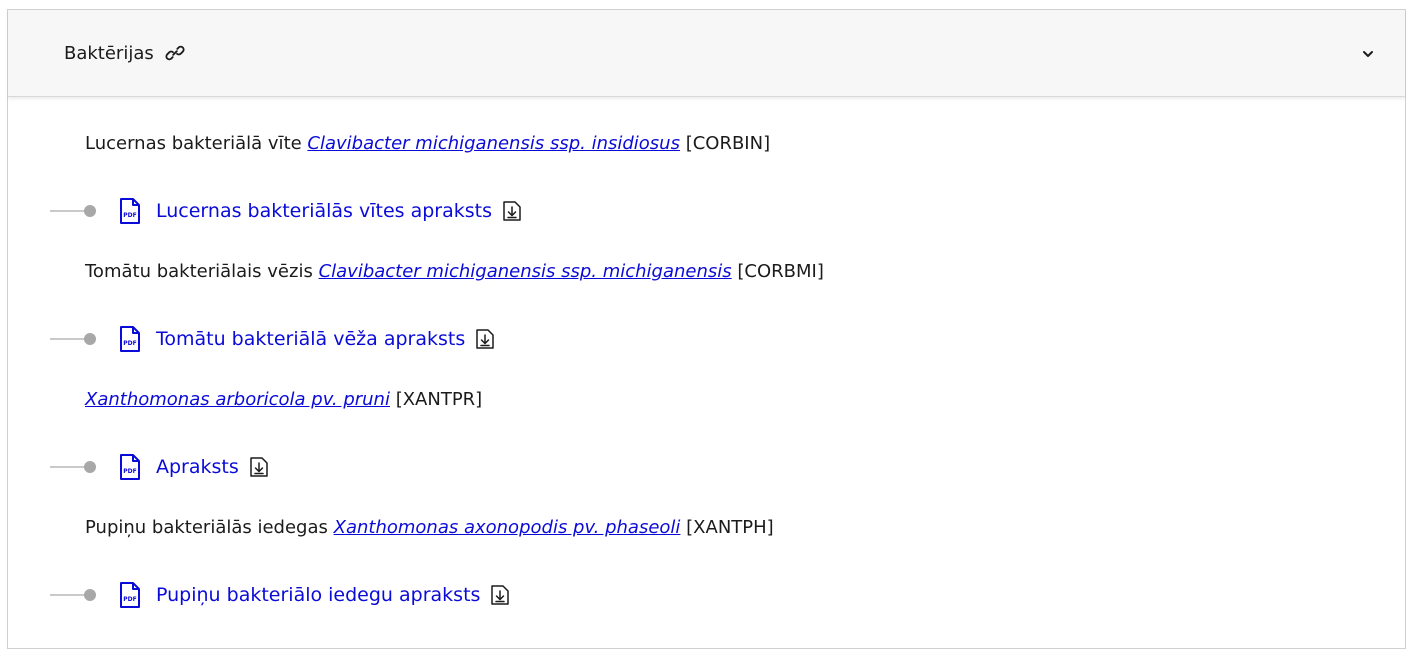  What do you see at coordinates (175, 53) in the screenshot?
I see `link-icon` at bounding box center [175, 53].